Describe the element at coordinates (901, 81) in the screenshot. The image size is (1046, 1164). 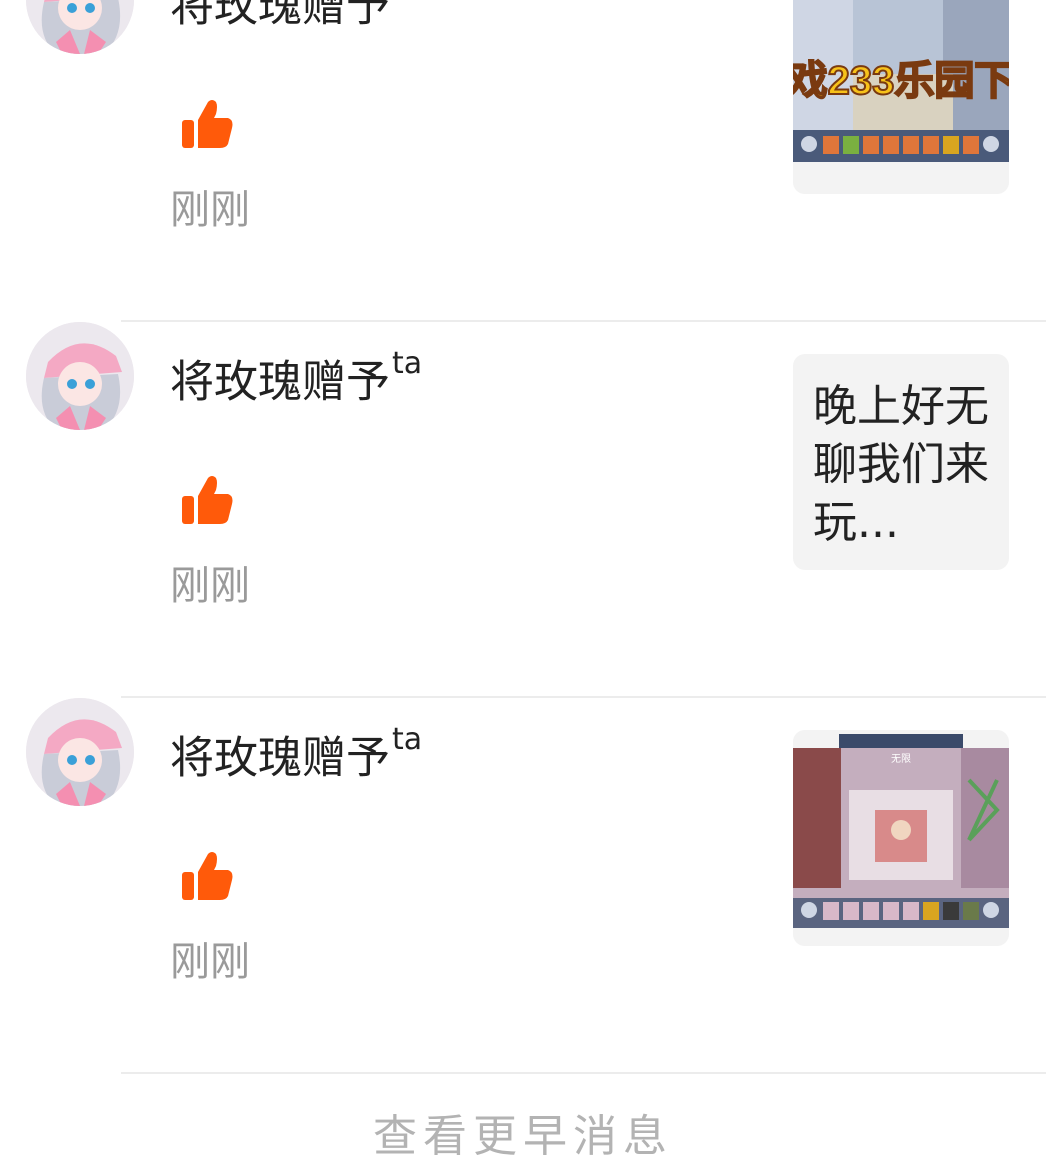
I see `svg-text: 戏233乐园下` at that location.